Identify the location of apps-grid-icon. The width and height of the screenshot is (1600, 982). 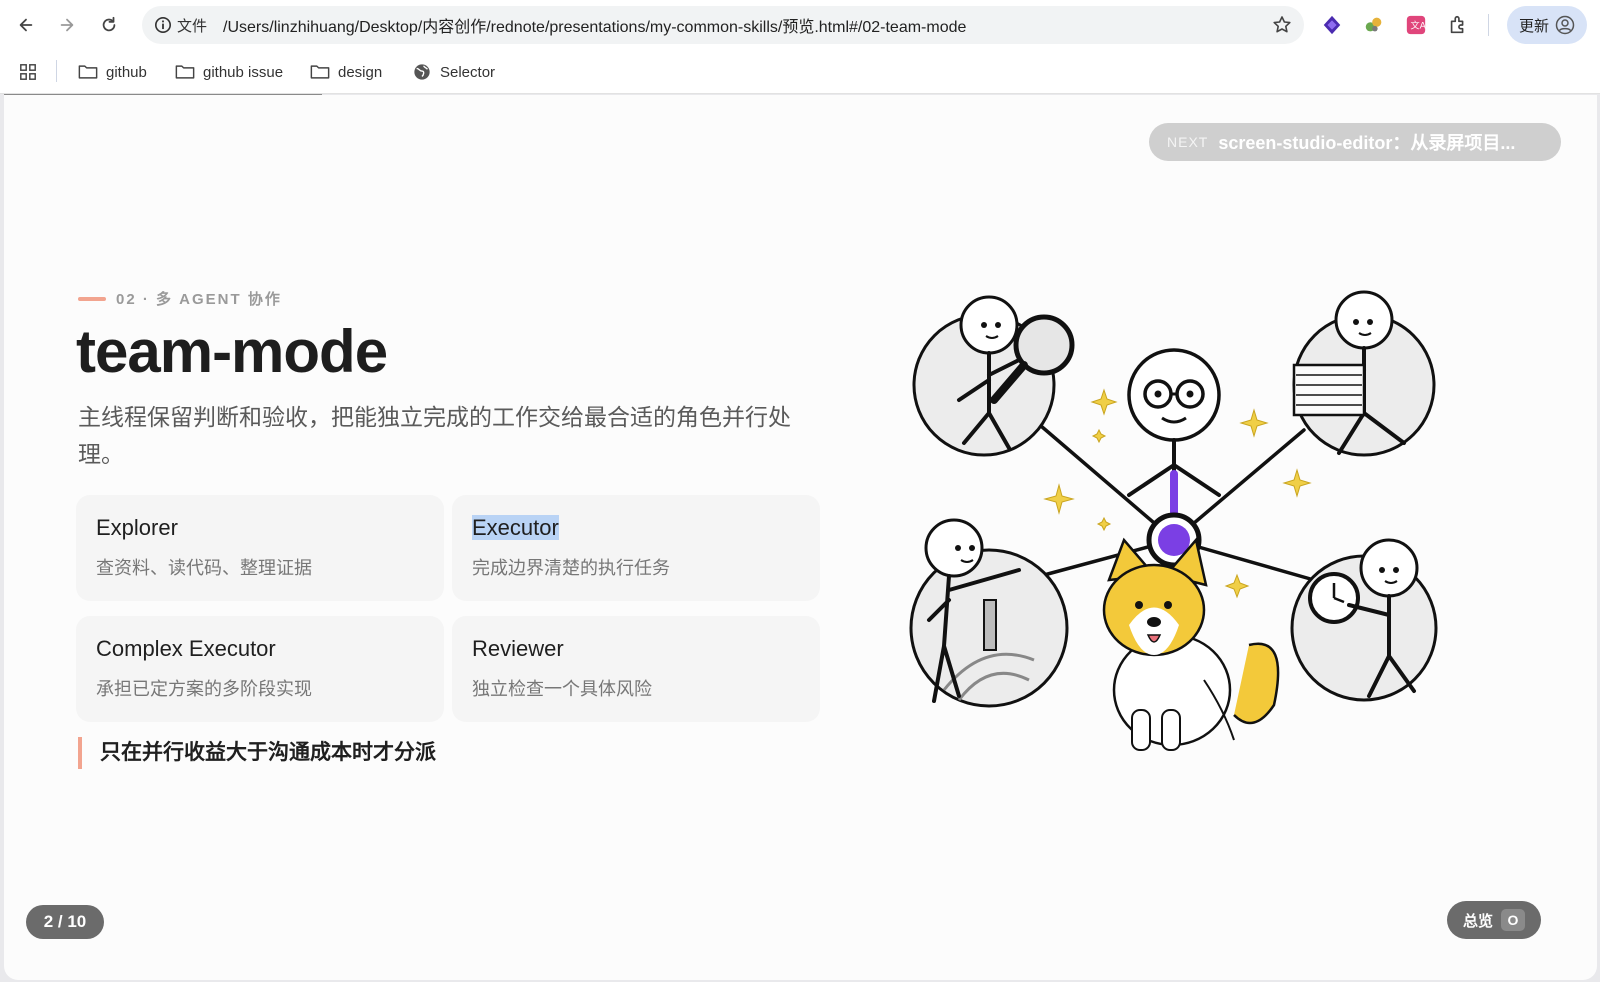
(28, 72).